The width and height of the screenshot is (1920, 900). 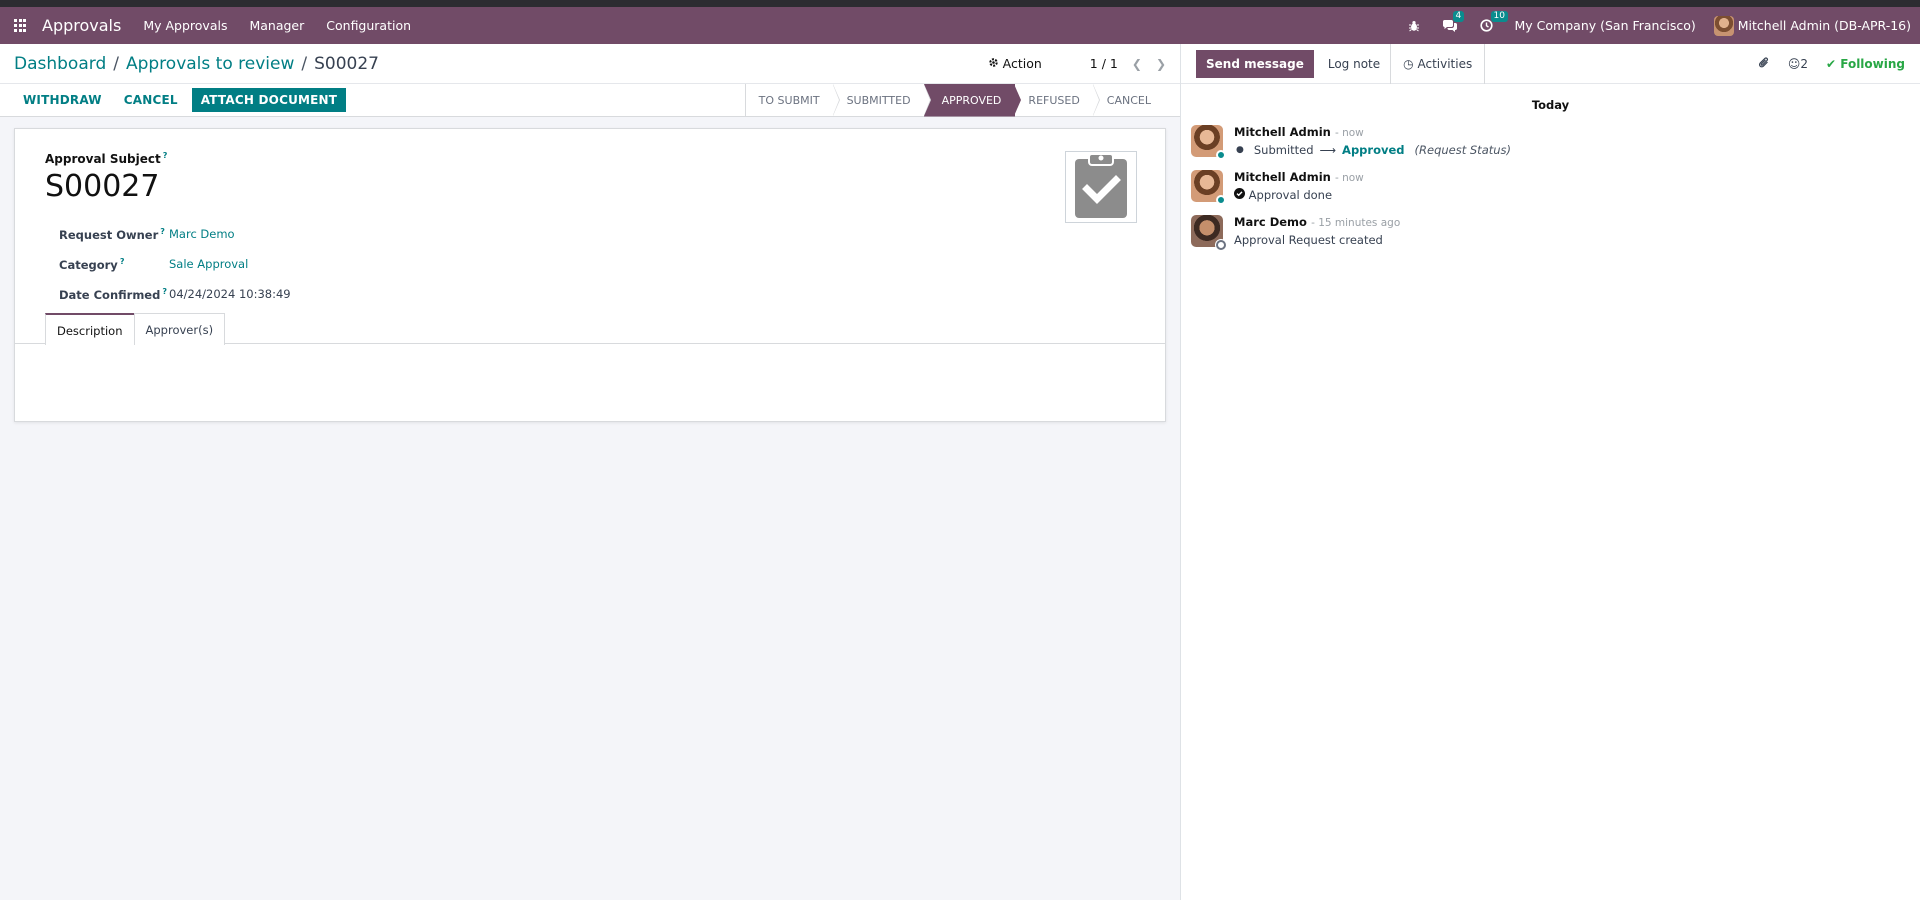 I want to click on following-label: Following, so click(x=1872, y=63).